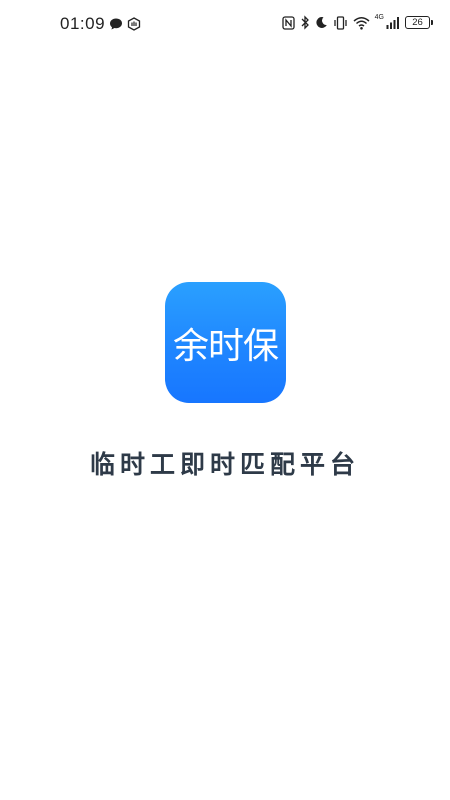  Describe the element at coordinates (83, 23) in the screenshot. I see `status-time: 01:09` at that location.